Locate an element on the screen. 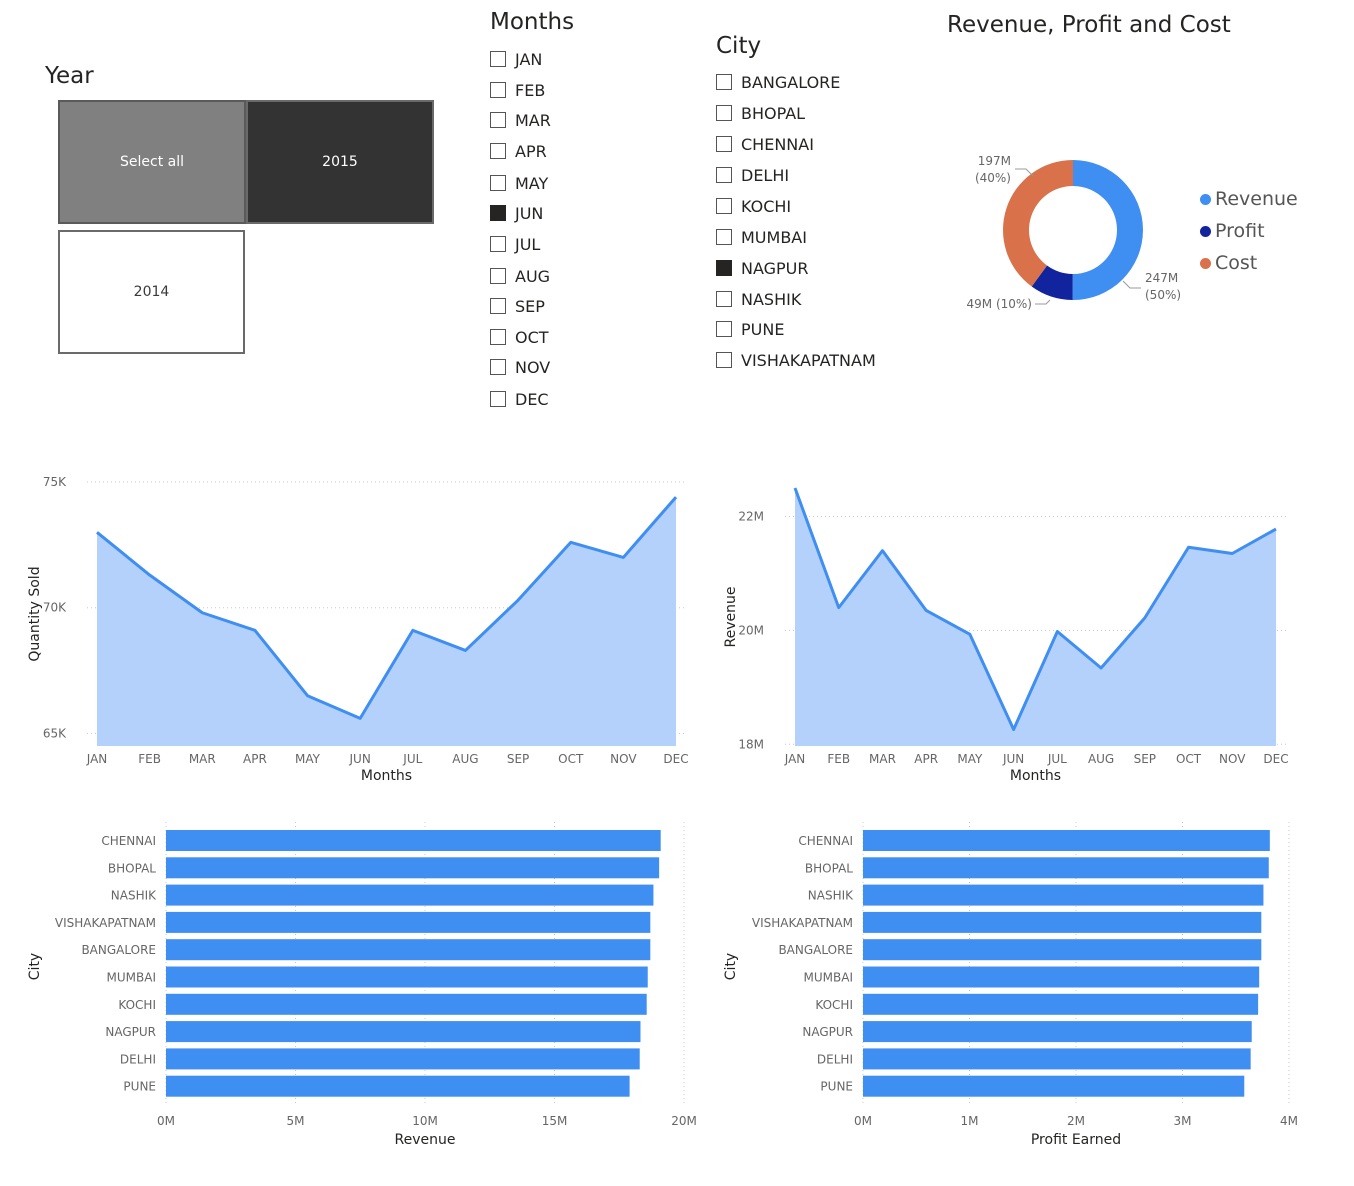 The image size is (1354, 1186). city-item-delhi: DELHI is located at coordinates (752, 175).